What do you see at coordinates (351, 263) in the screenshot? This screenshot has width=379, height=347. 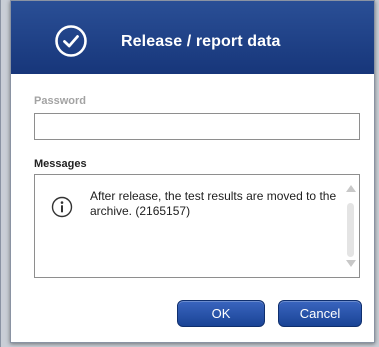 I see `scroll-down-icon` at bounding box center [351, 263].